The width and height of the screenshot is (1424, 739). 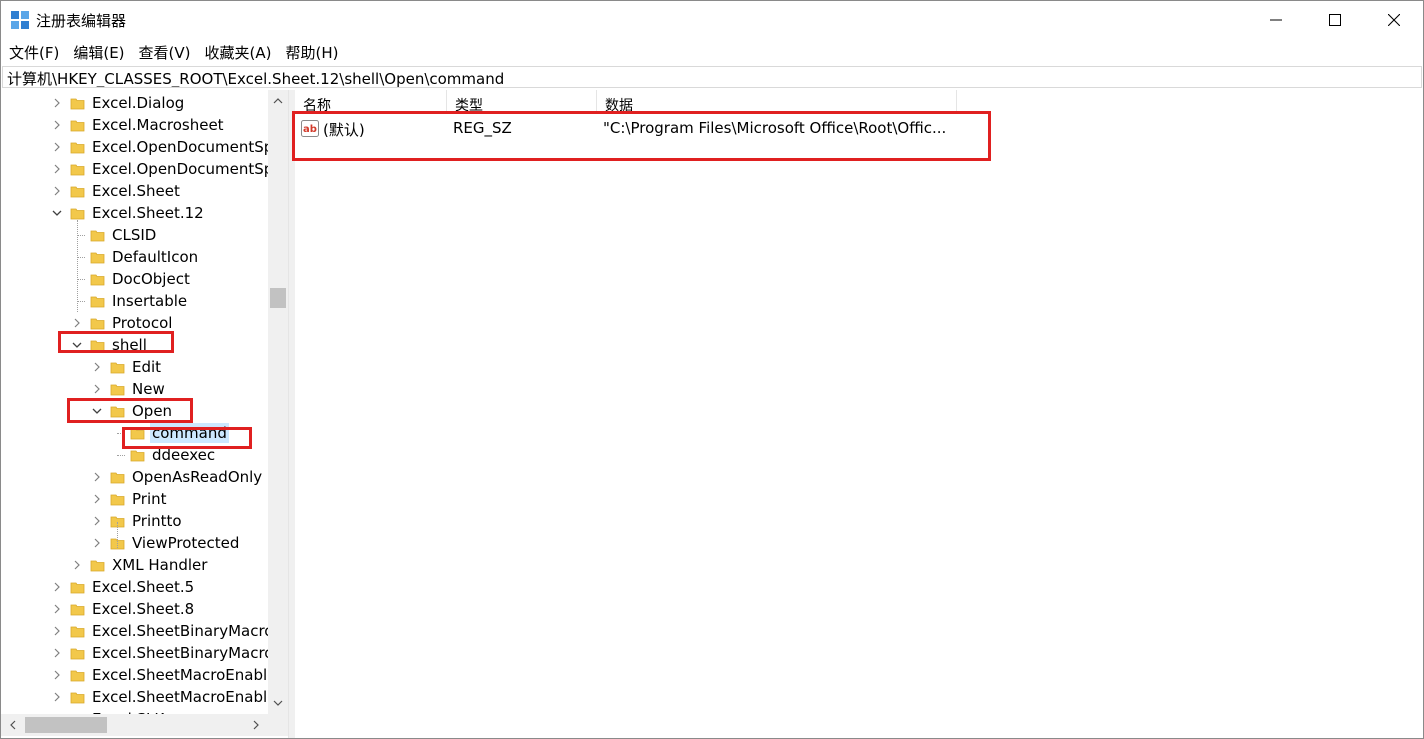 What do you see at coordinates (151, 279) in the screenshot?
I see `tree-item-label: DocObject` at bounding box center [151, 279].